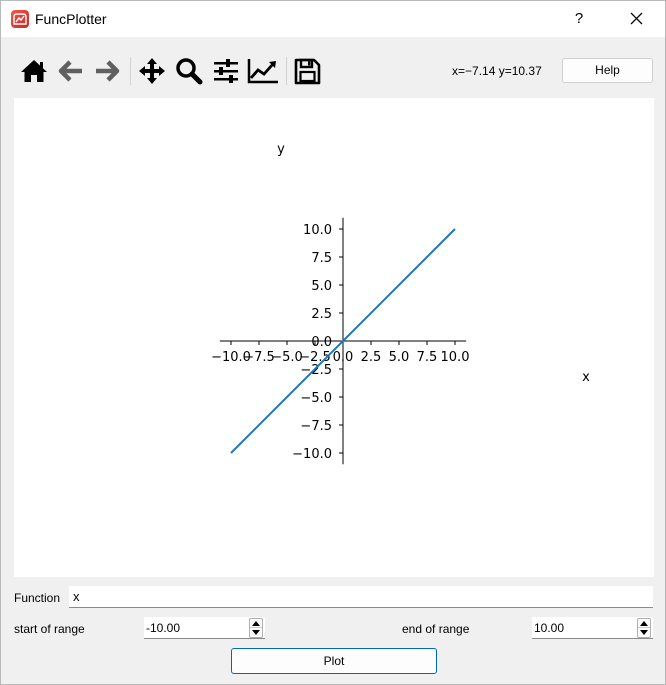 This screenshot has width=666, height=685. I want to click on forward-arrow-icon, so click(108, 71).